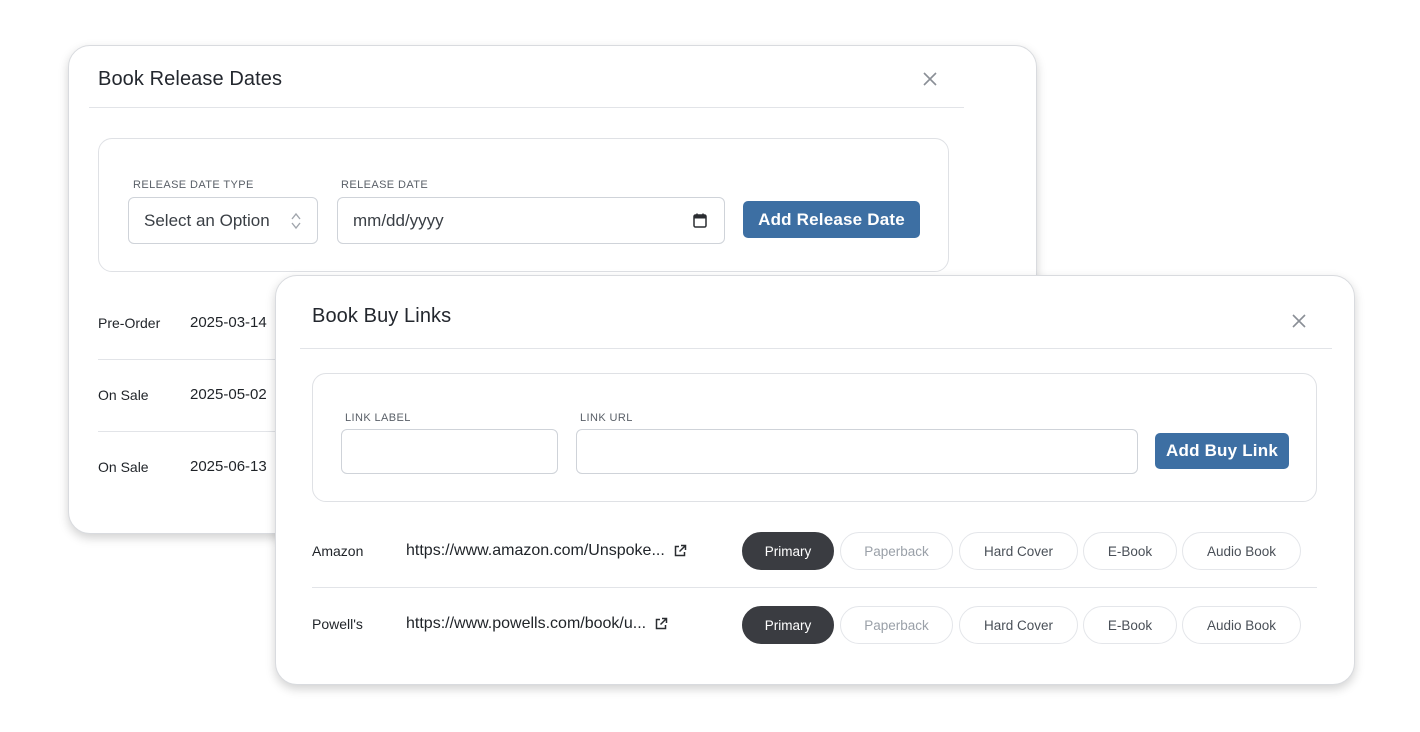 This screenshot has height=732, width=1420. Describe the element at coordinates (1222, 451) in the screenshot. I see `add-buy-link-button: Add Buy Link` at that location.